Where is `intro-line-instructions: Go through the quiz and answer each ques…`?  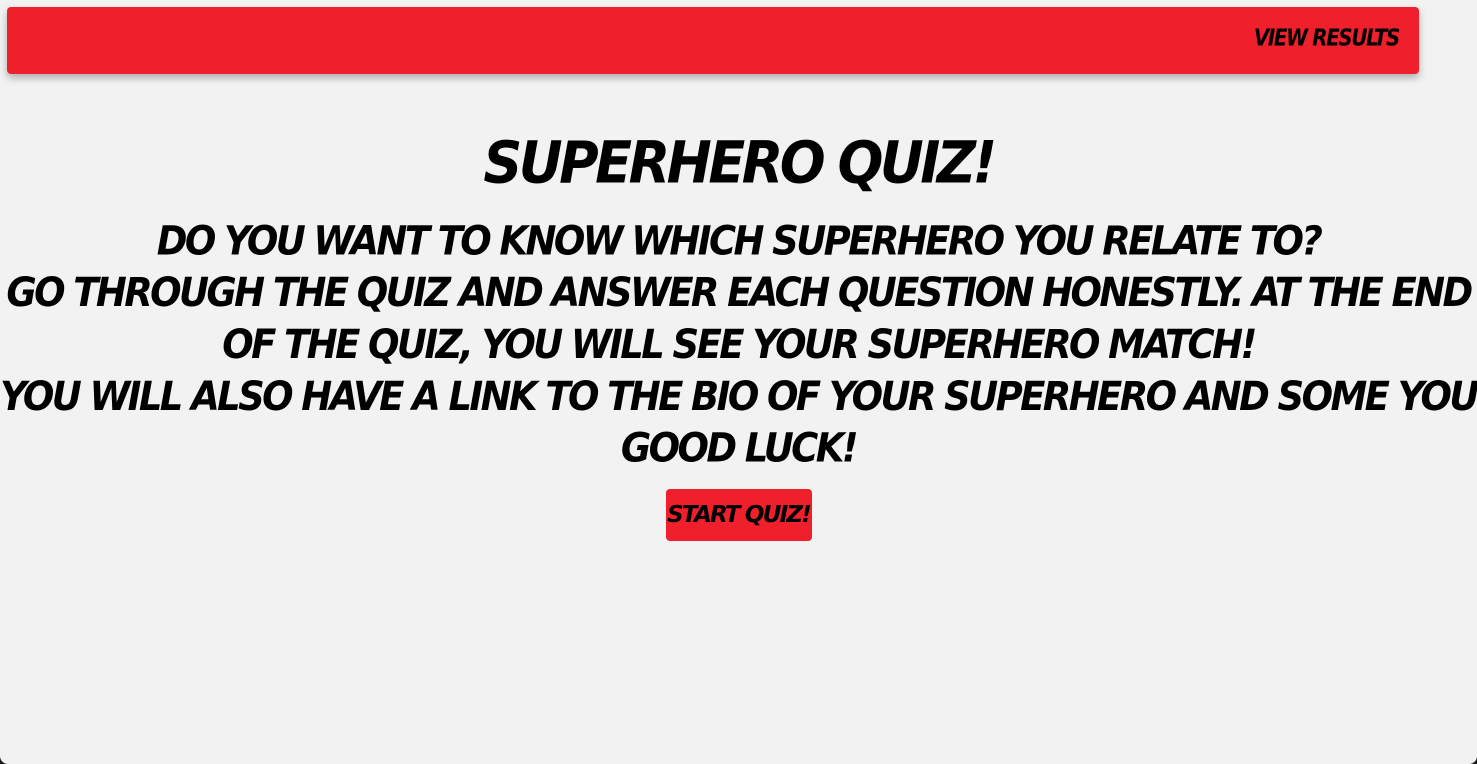 intro-line-instructions: Go through the quiz and answer each ques… is located at coordinates (739, 318).